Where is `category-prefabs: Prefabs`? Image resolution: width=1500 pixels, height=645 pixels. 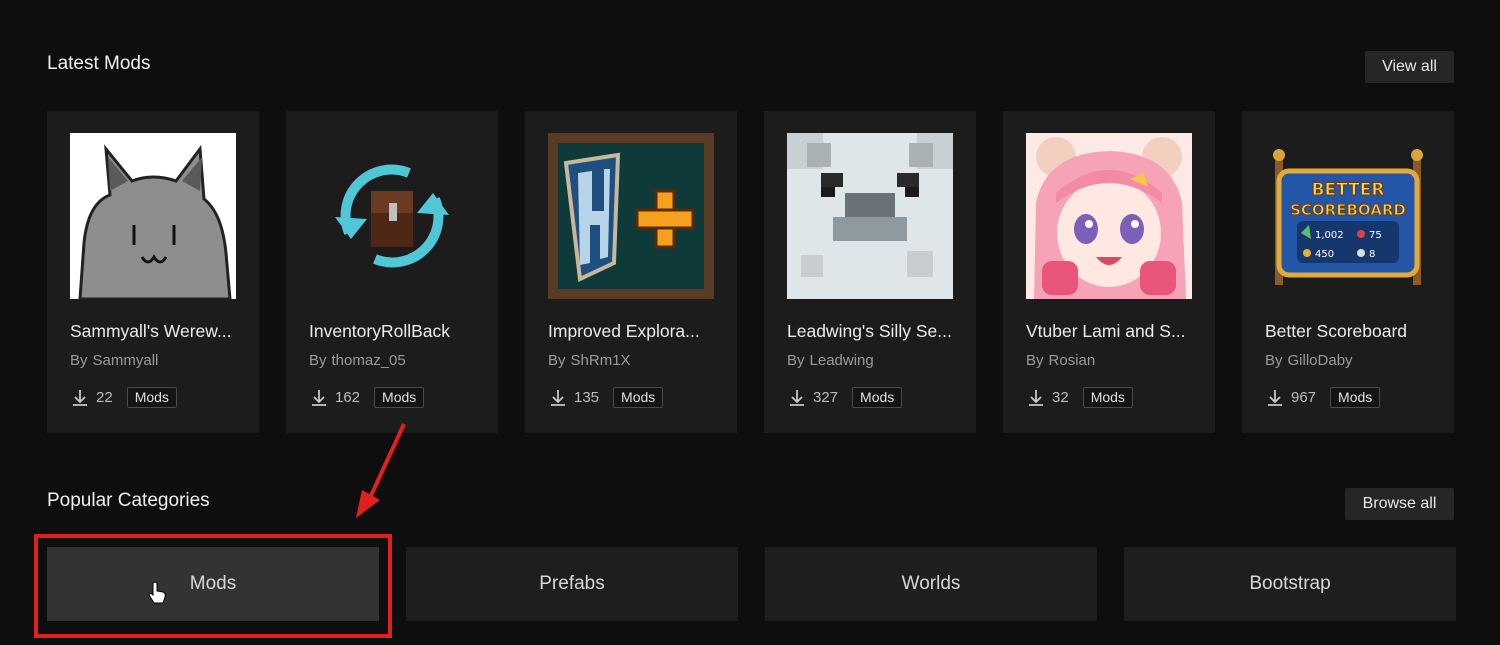 category-prefabs: Prefabs is located at coordinates (572, 584).